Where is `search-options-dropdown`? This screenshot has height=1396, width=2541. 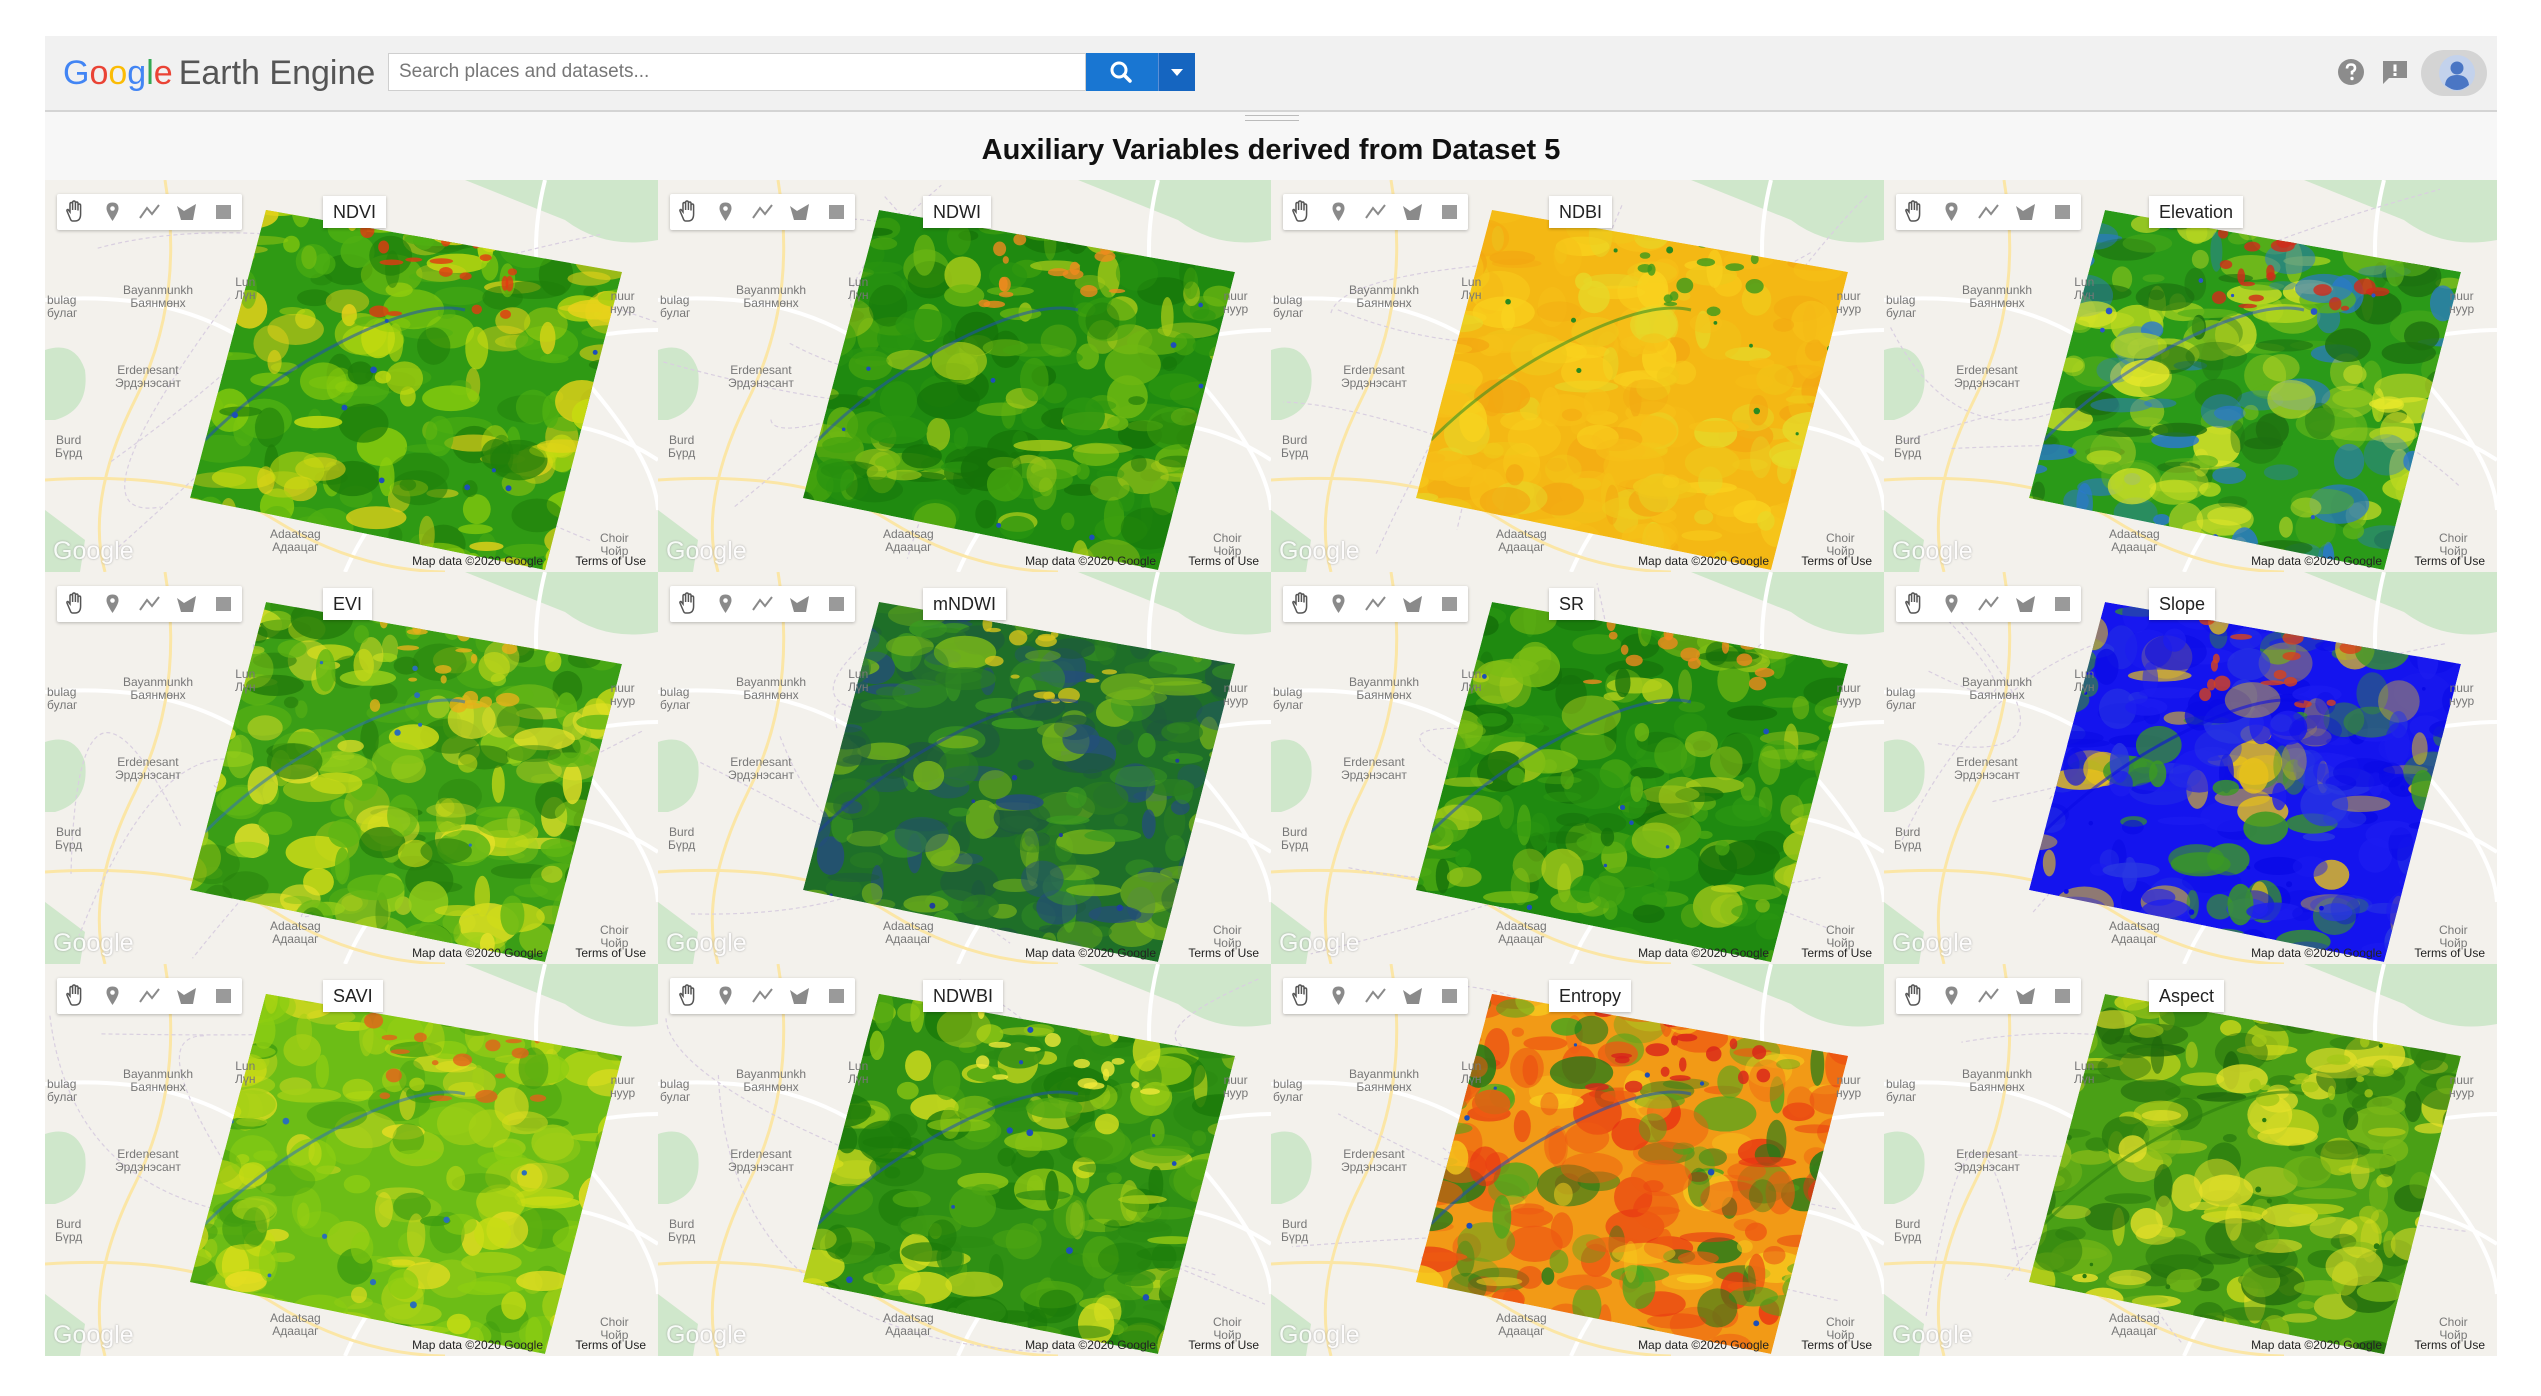 search-options-dropdown is located at coordinates (1176, 72).